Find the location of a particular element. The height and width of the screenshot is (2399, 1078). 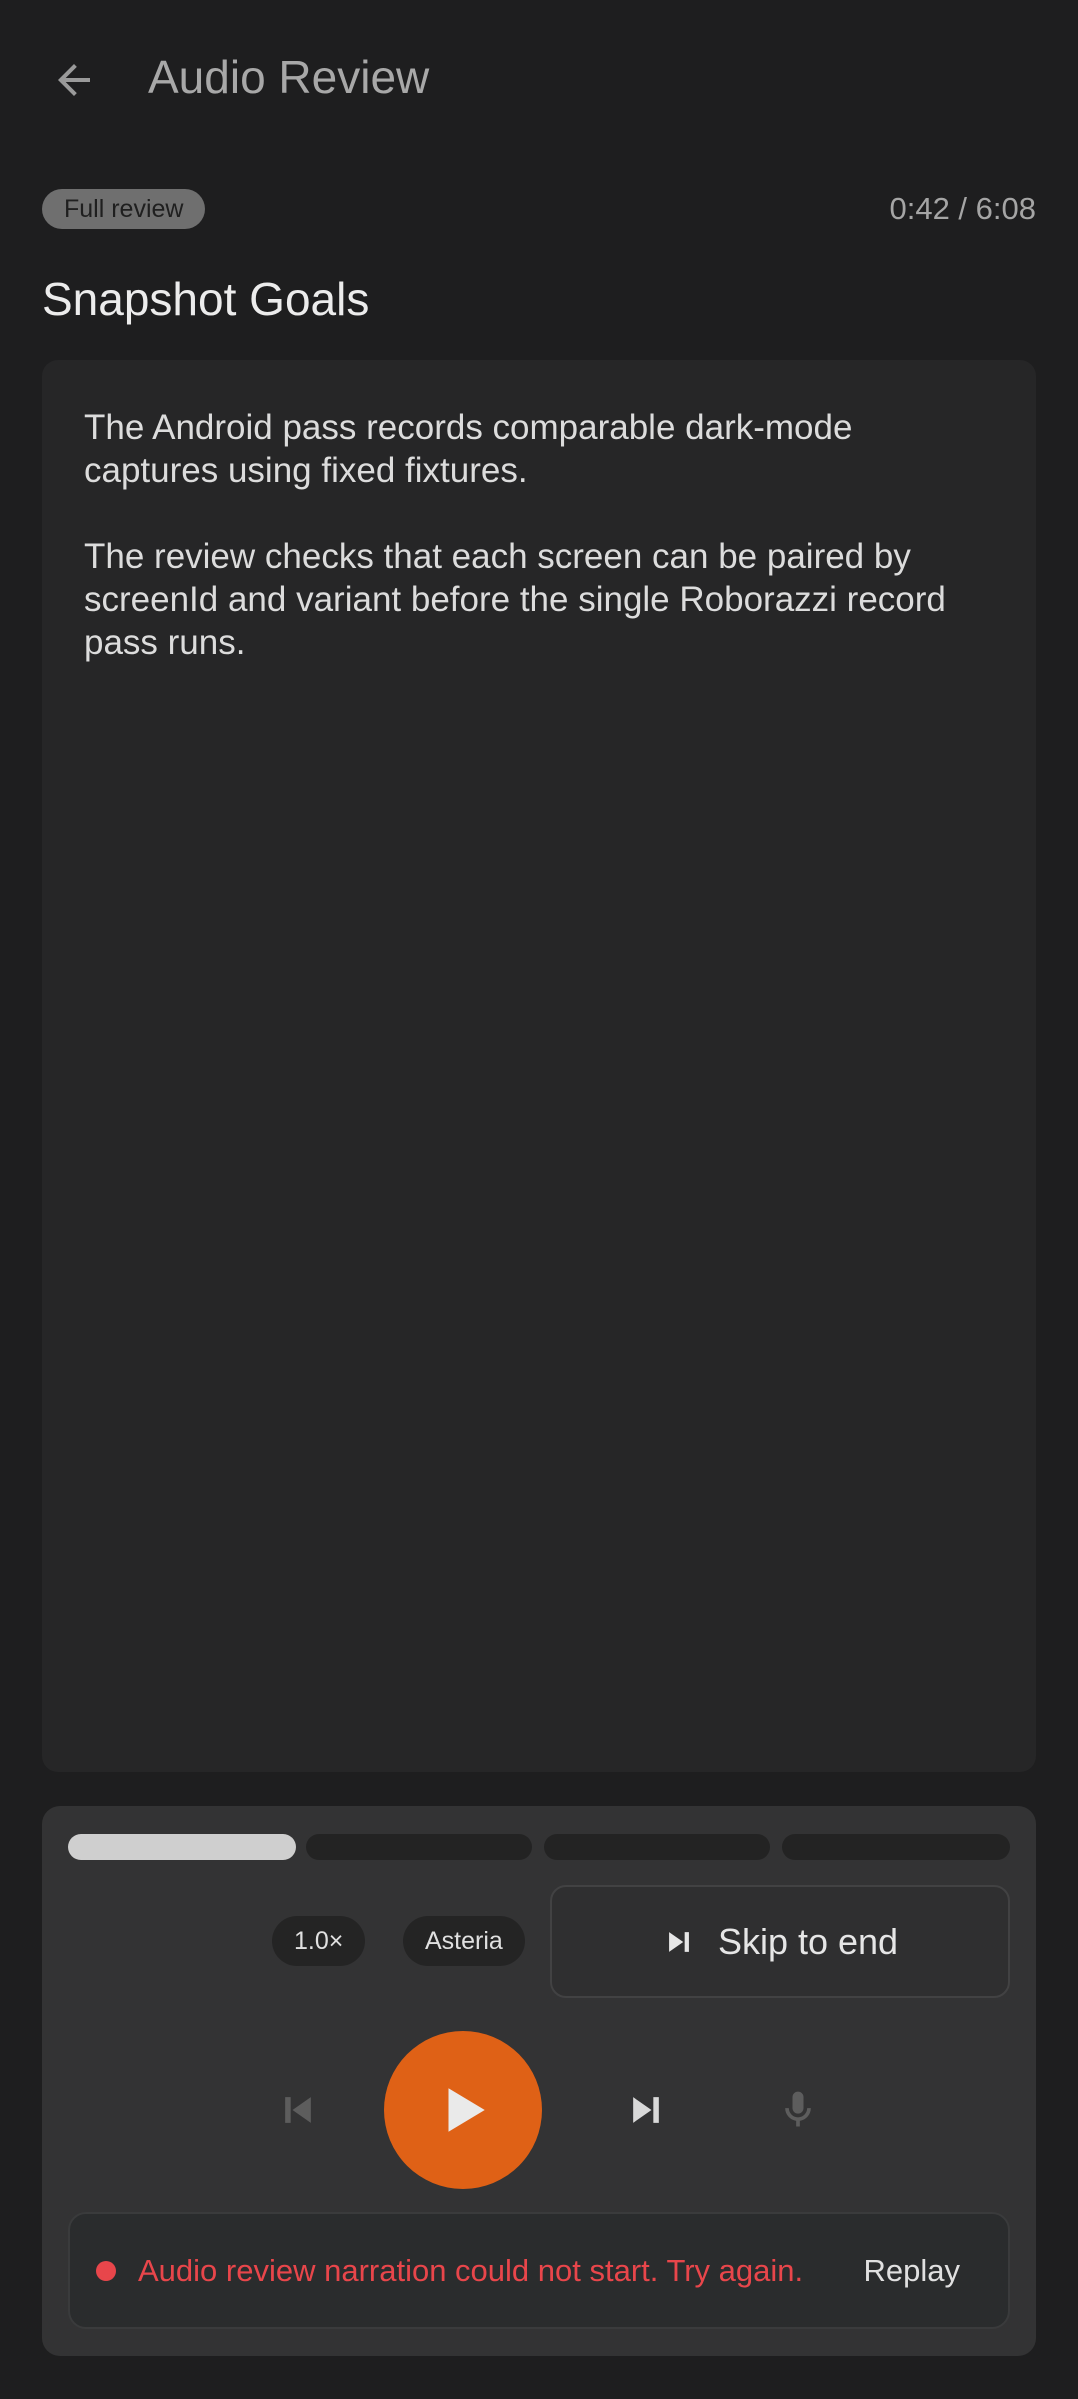

back-button is located at coordinates (74, 80).